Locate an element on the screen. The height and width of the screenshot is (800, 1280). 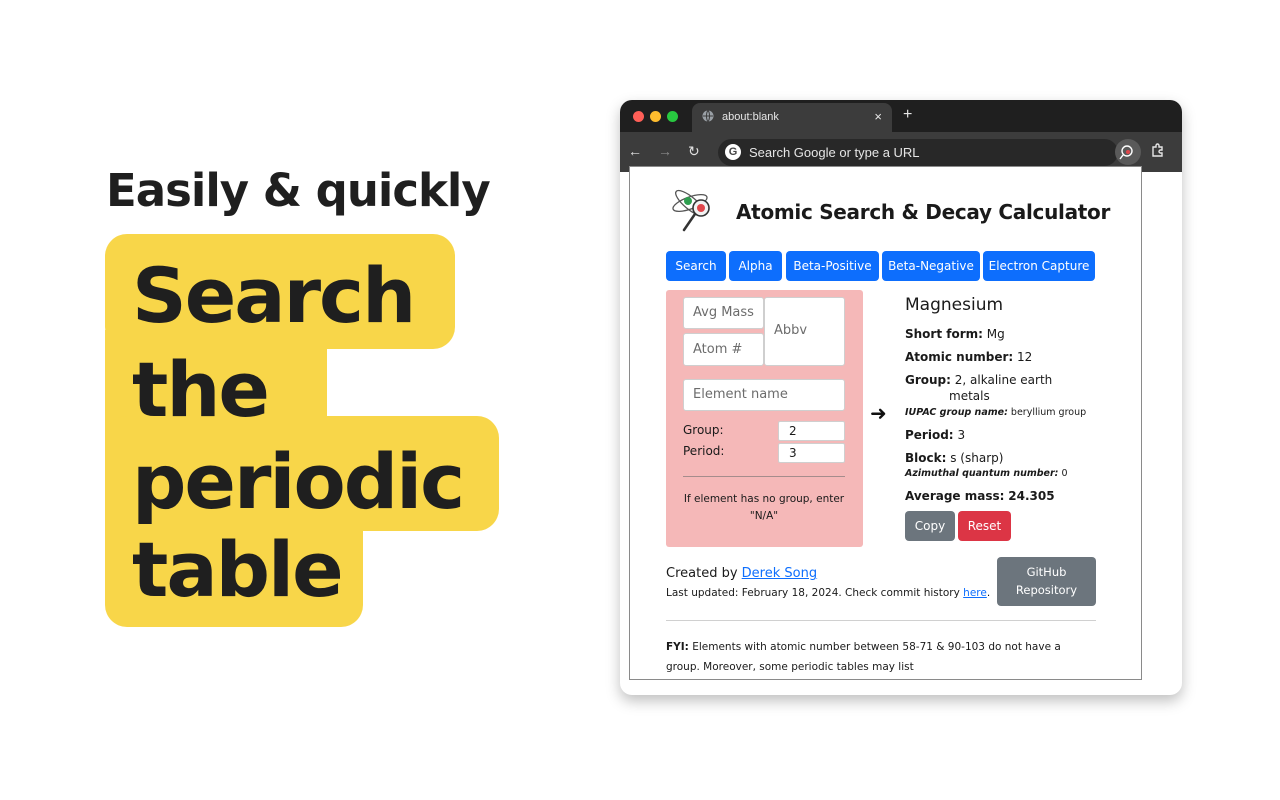
element-name: Magnesium is located at coordinates (954, 305).